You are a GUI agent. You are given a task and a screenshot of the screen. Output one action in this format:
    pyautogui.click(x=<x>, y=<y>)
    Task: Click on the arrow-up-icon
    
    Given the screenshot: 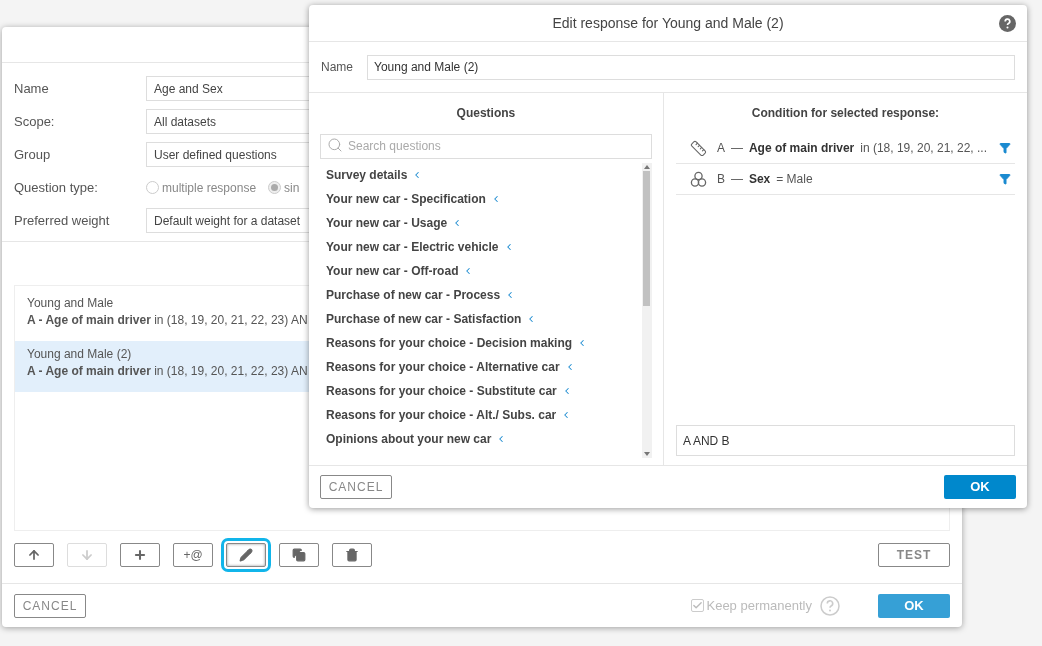 What is the action you would take?
    pyautogui.click(x=34, y=555)
    